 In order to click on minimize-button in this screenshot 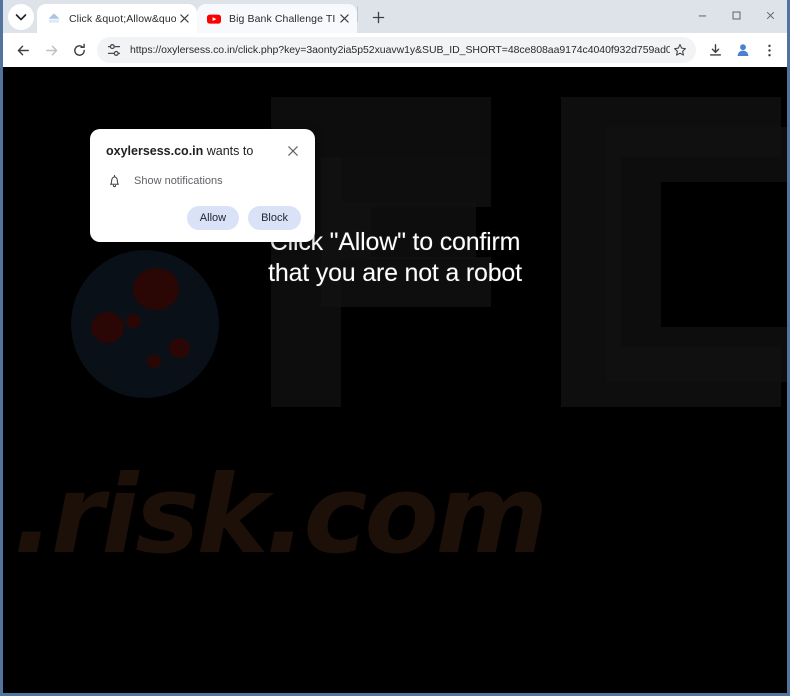, I will do `click(702, 15)`.